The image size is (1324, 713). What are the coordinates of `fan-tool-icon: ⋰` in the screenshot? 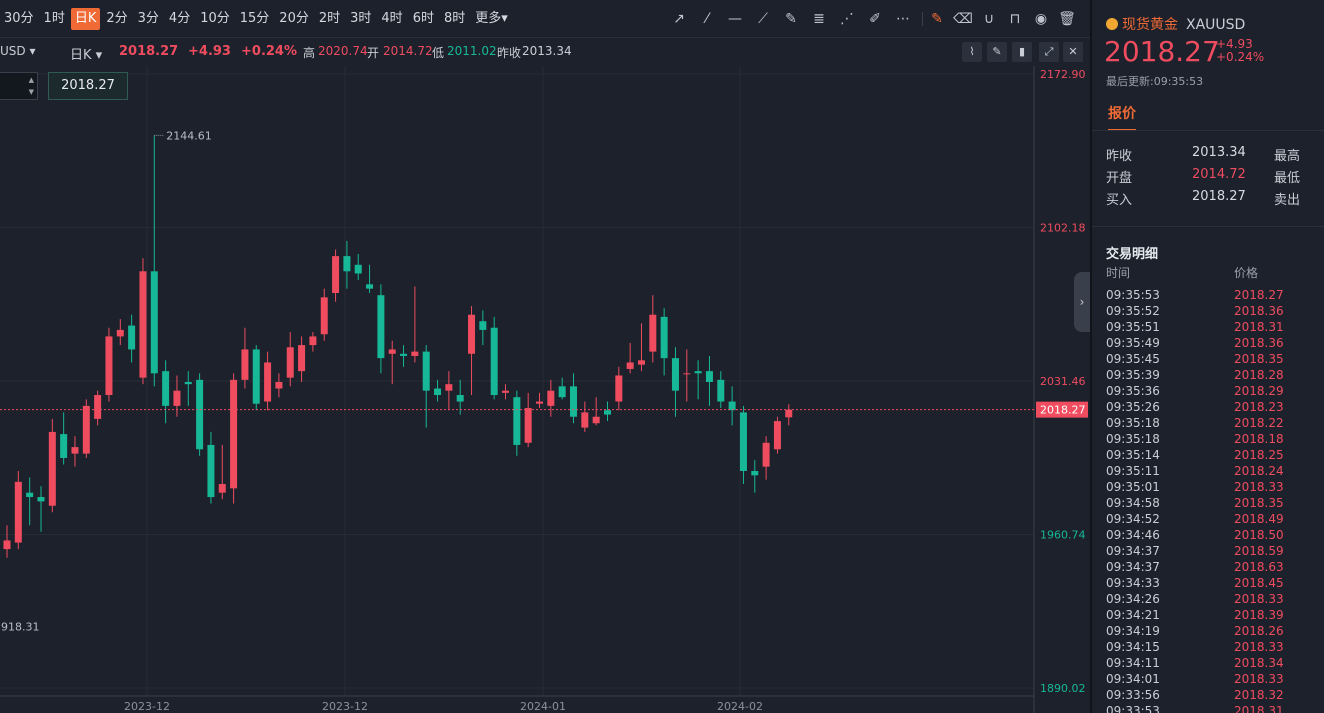 It's located at (847, 19).